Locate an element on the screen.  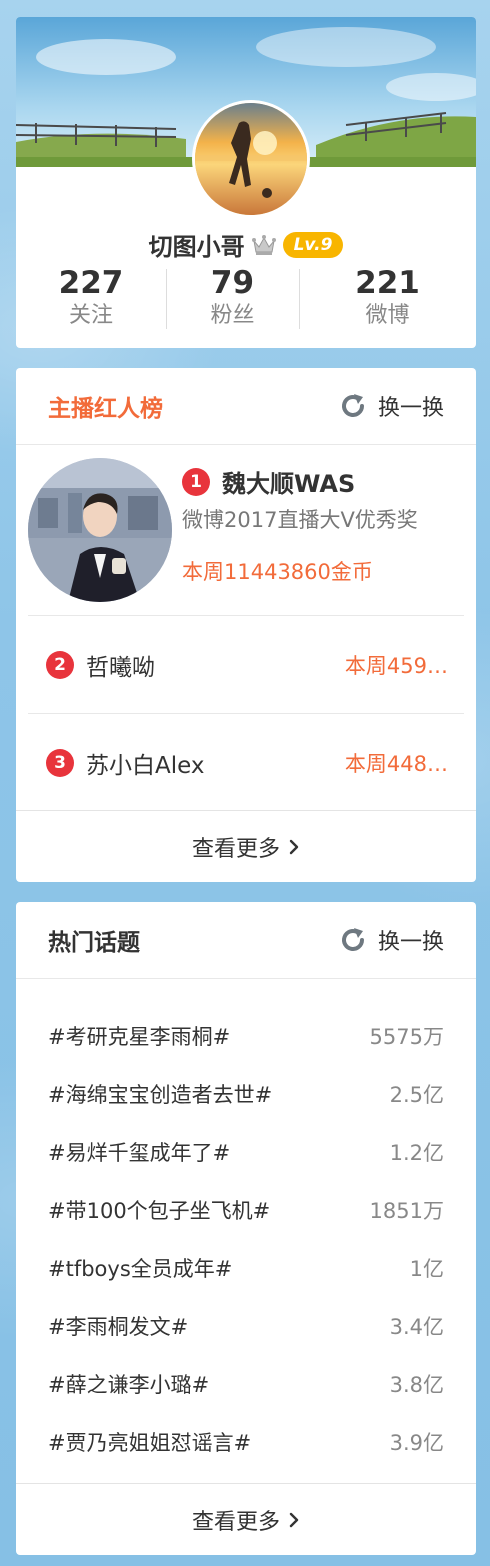
ranking-see-more-label: 查看更多 is located at coordinates (235, 849).